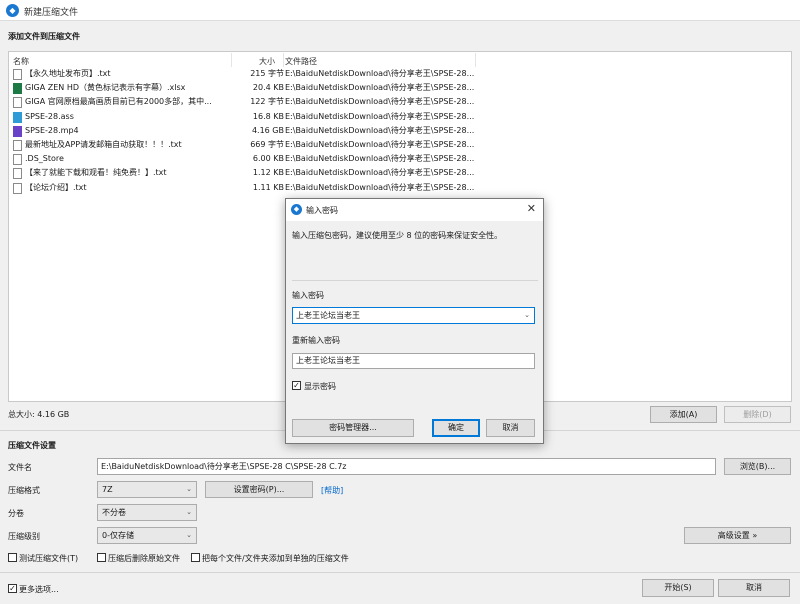 The width and height of the screenshot is (800, 604). Describe the element at coordinates (68, 73) in the screenshot. I see `file-name: 【永久地址发布页】.txt` at that location.